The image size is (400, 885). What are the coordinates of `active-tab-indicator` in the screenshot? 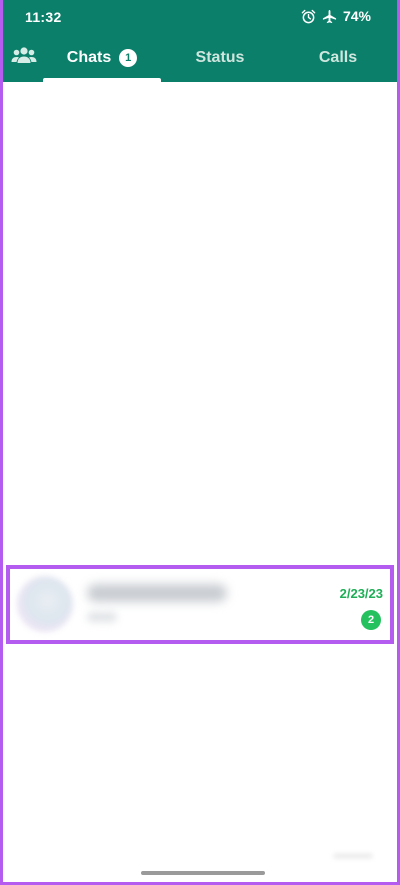 It's located at (102, 80).